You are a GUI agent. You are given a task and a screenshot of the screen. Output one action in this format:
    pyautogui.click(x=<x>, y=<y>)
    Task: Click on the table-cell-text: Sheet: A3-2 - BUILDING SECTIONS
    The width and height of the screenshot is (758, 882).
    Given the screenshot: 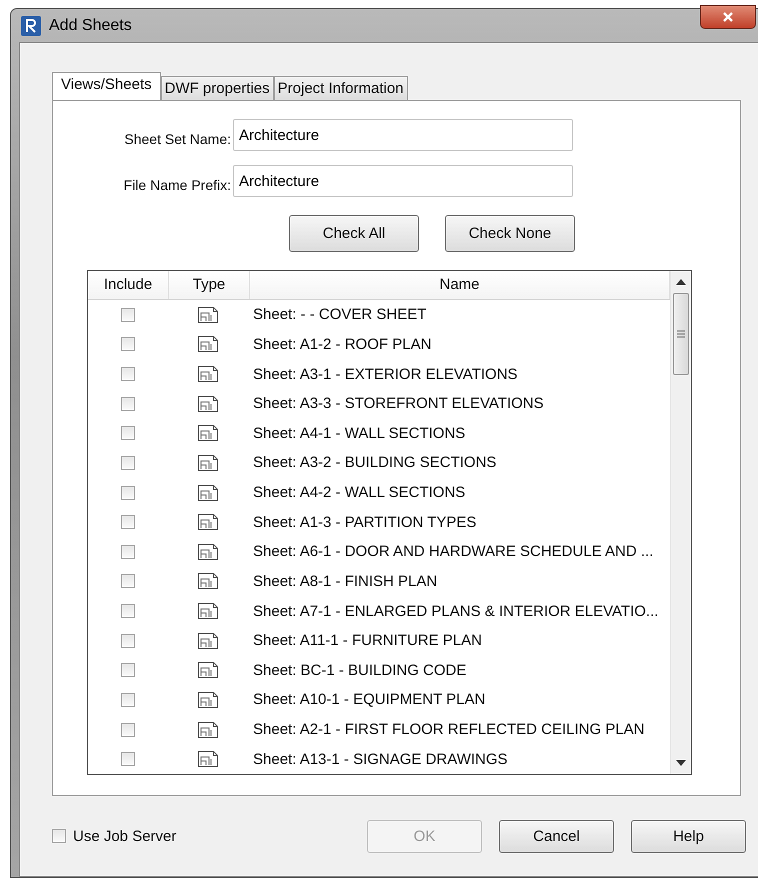 What is the action you would take?
    pyautogui.click(x=375, y=463)
    